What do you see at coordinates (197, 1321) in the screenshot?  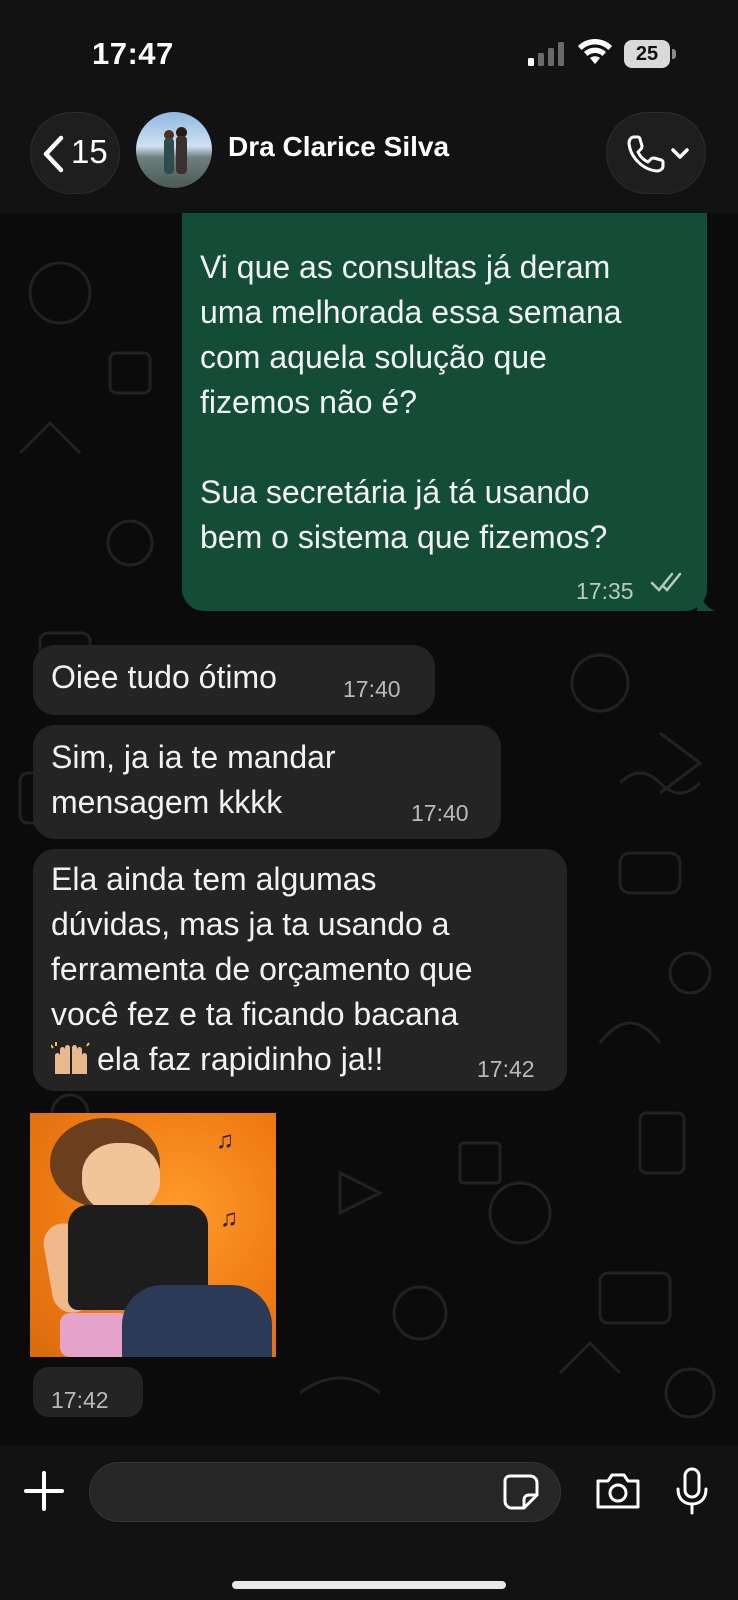 I see `sticker-object` at bounding box center [197, 1321].